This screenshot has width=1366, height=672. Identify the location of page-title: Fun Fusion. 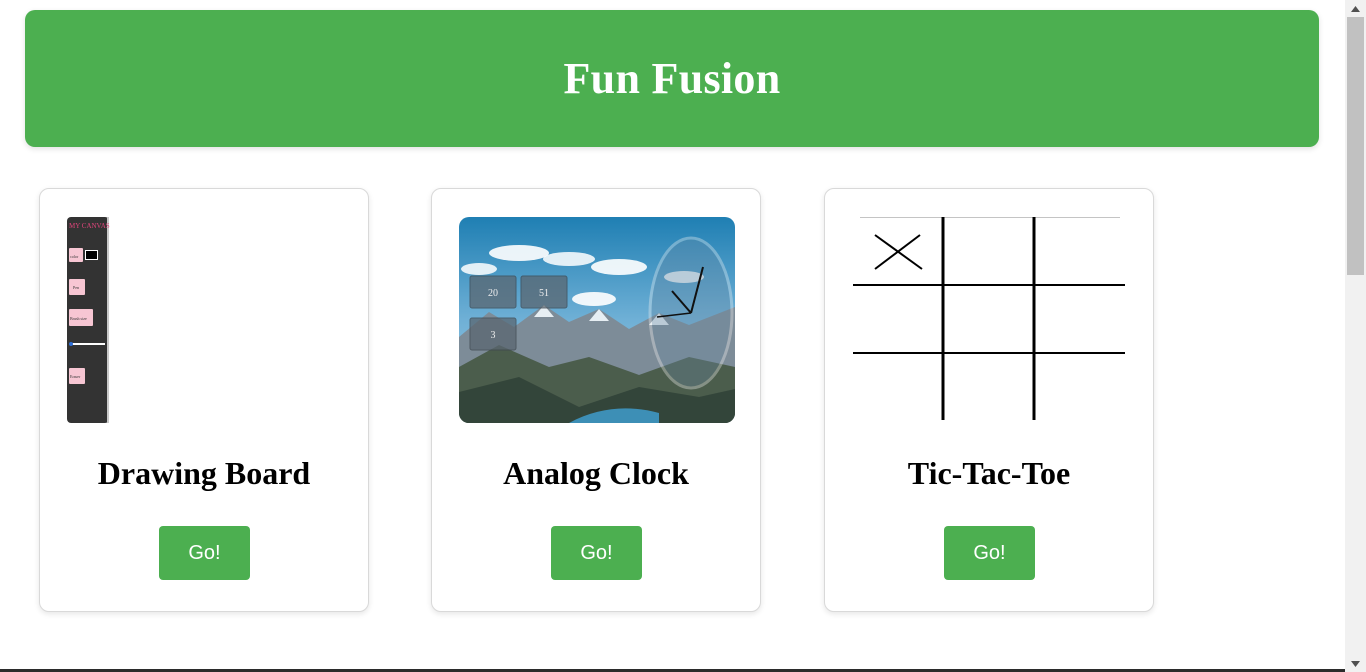
(672, 78).